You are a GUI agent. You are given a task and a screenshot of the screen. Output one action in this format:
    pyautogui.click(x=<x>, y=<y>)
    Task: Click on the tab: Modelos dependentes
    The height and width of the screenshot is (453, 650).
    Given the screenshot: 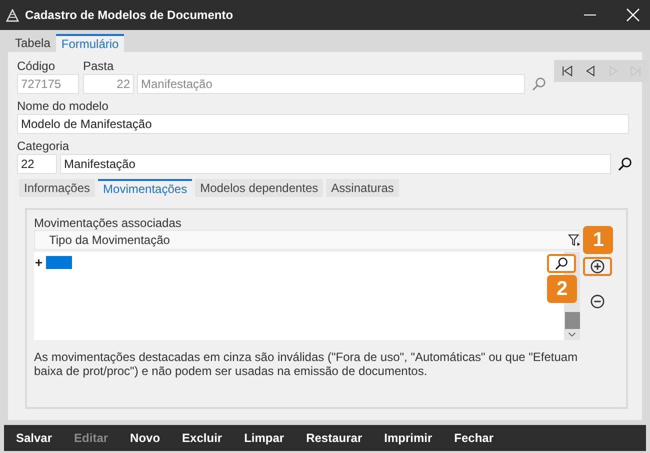 What is the action you would take?
    pyautogui.click(x=259, y=188)
    